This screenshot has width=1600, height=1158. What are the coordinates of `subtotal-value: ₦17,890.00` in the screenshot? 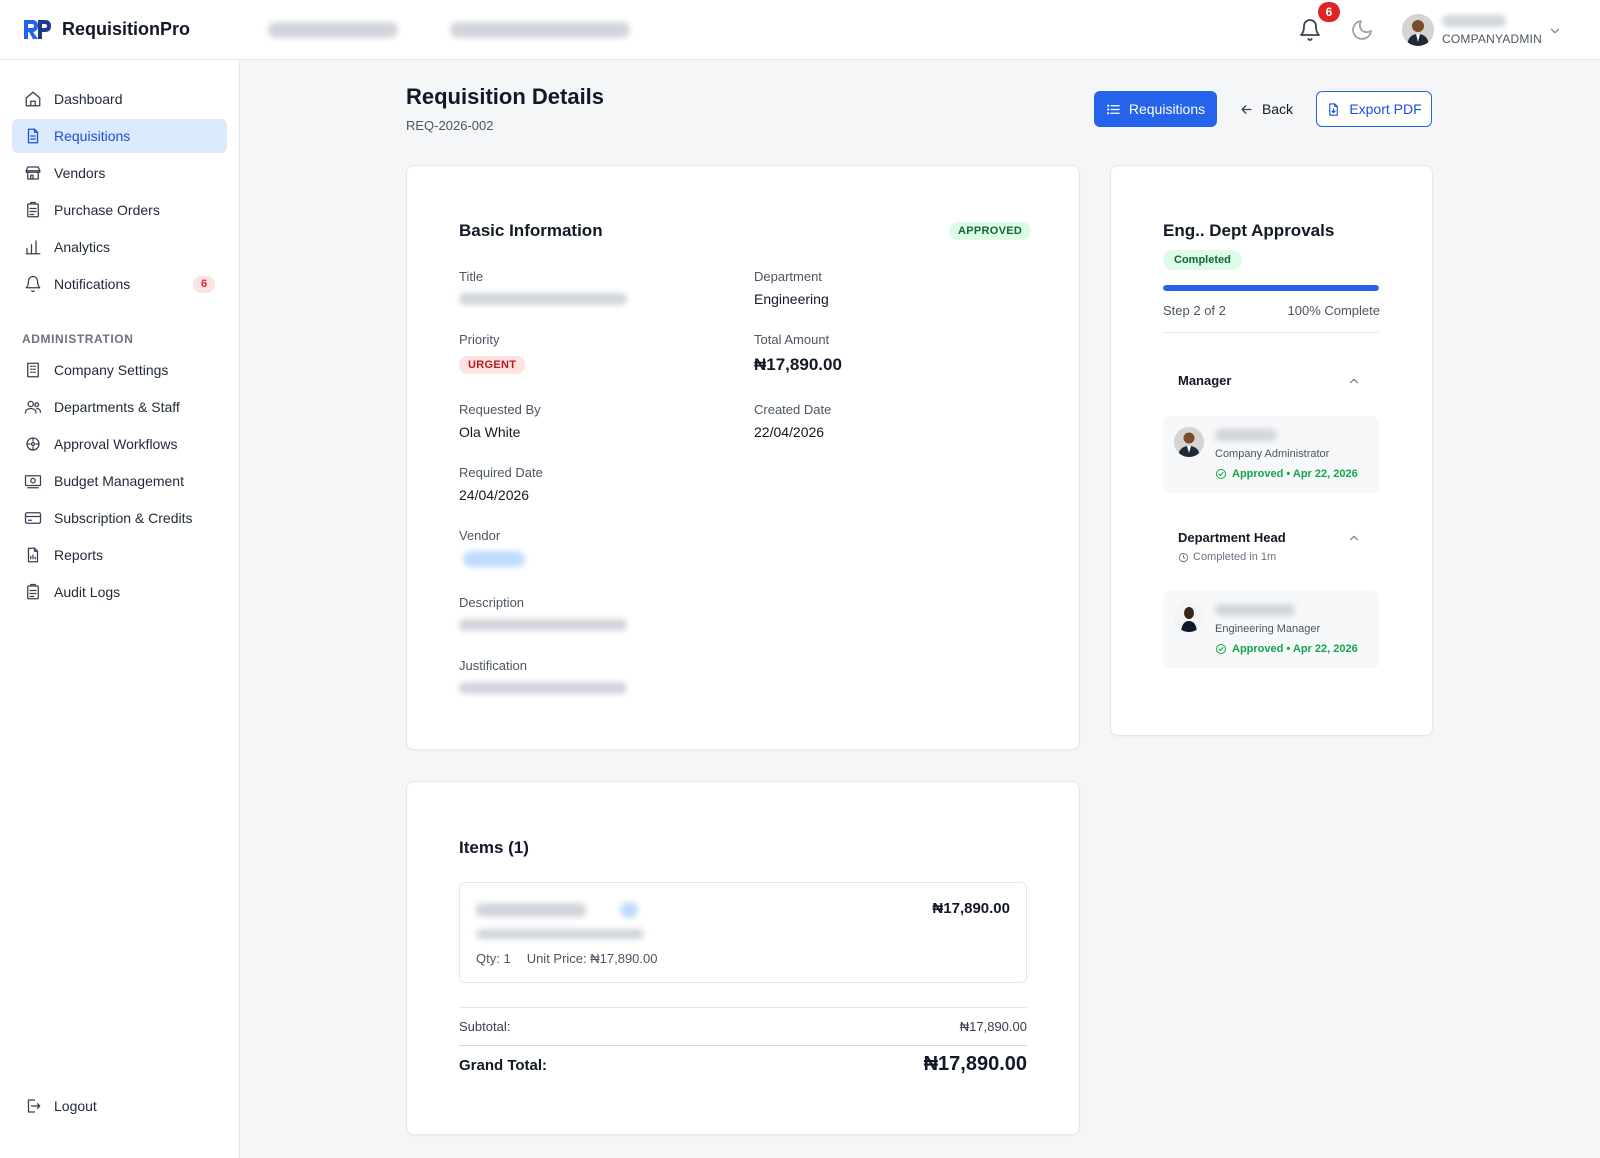 It's located at (993, 1026).